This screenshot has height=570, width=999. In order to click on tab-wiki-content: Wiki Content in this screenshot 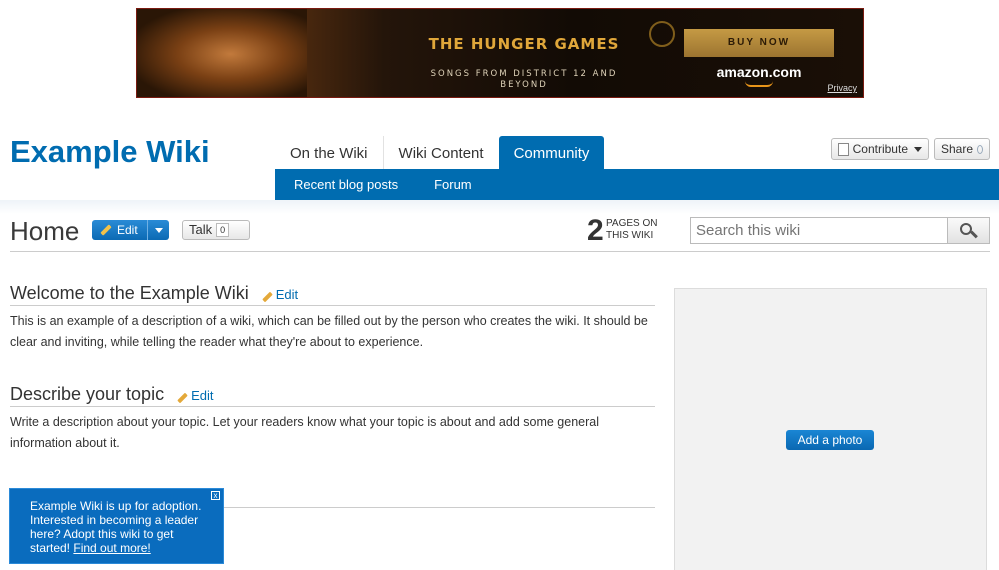, I will do `click(440, 152)`.